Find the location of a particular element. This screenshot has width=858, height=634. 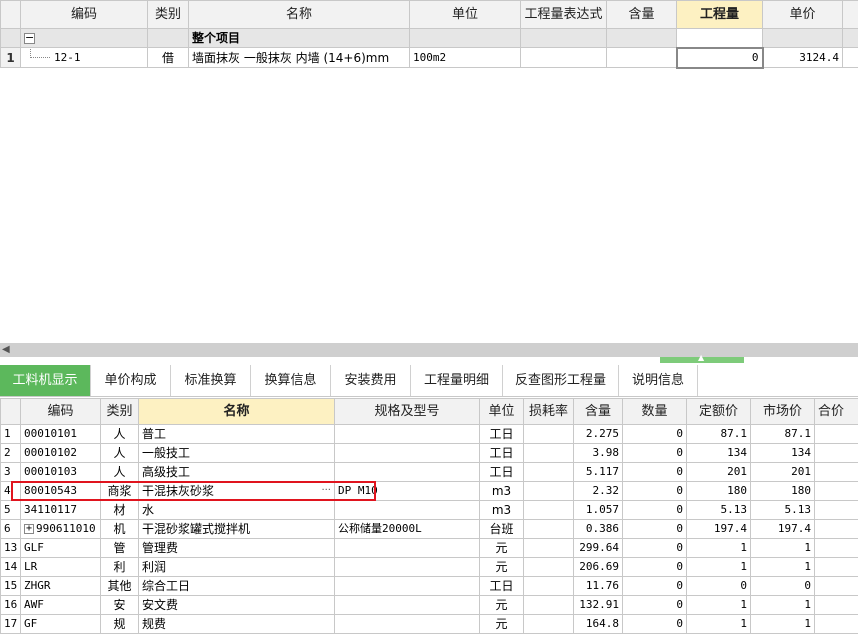

item-code-cell: 12-1 is located at coordinates (84, 57).